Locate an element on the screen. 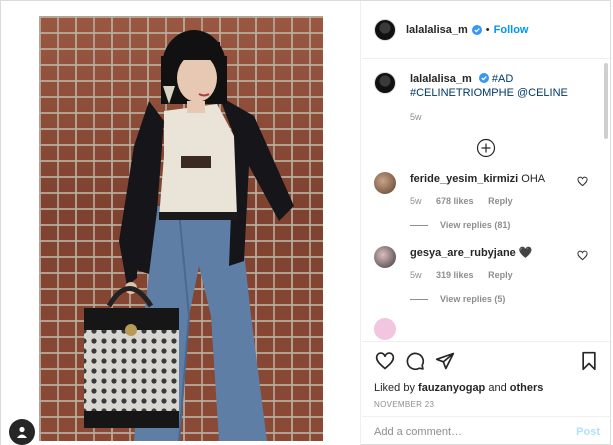  comment-text: OHA is located at coordinates (533, 179).